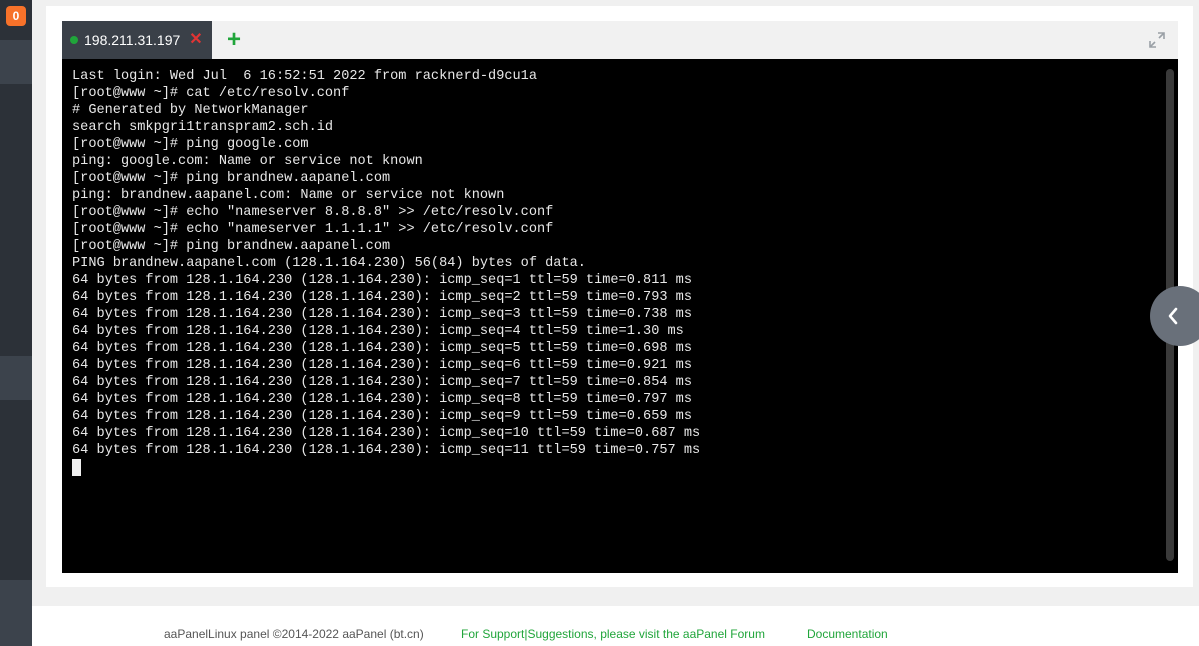 Image resolution: width=1199 pixels, height=646 pixels. What do you see at coordinates (76, 467) in the screenshot?
I see `terminal-cursor` at bounding box center [76, 467].